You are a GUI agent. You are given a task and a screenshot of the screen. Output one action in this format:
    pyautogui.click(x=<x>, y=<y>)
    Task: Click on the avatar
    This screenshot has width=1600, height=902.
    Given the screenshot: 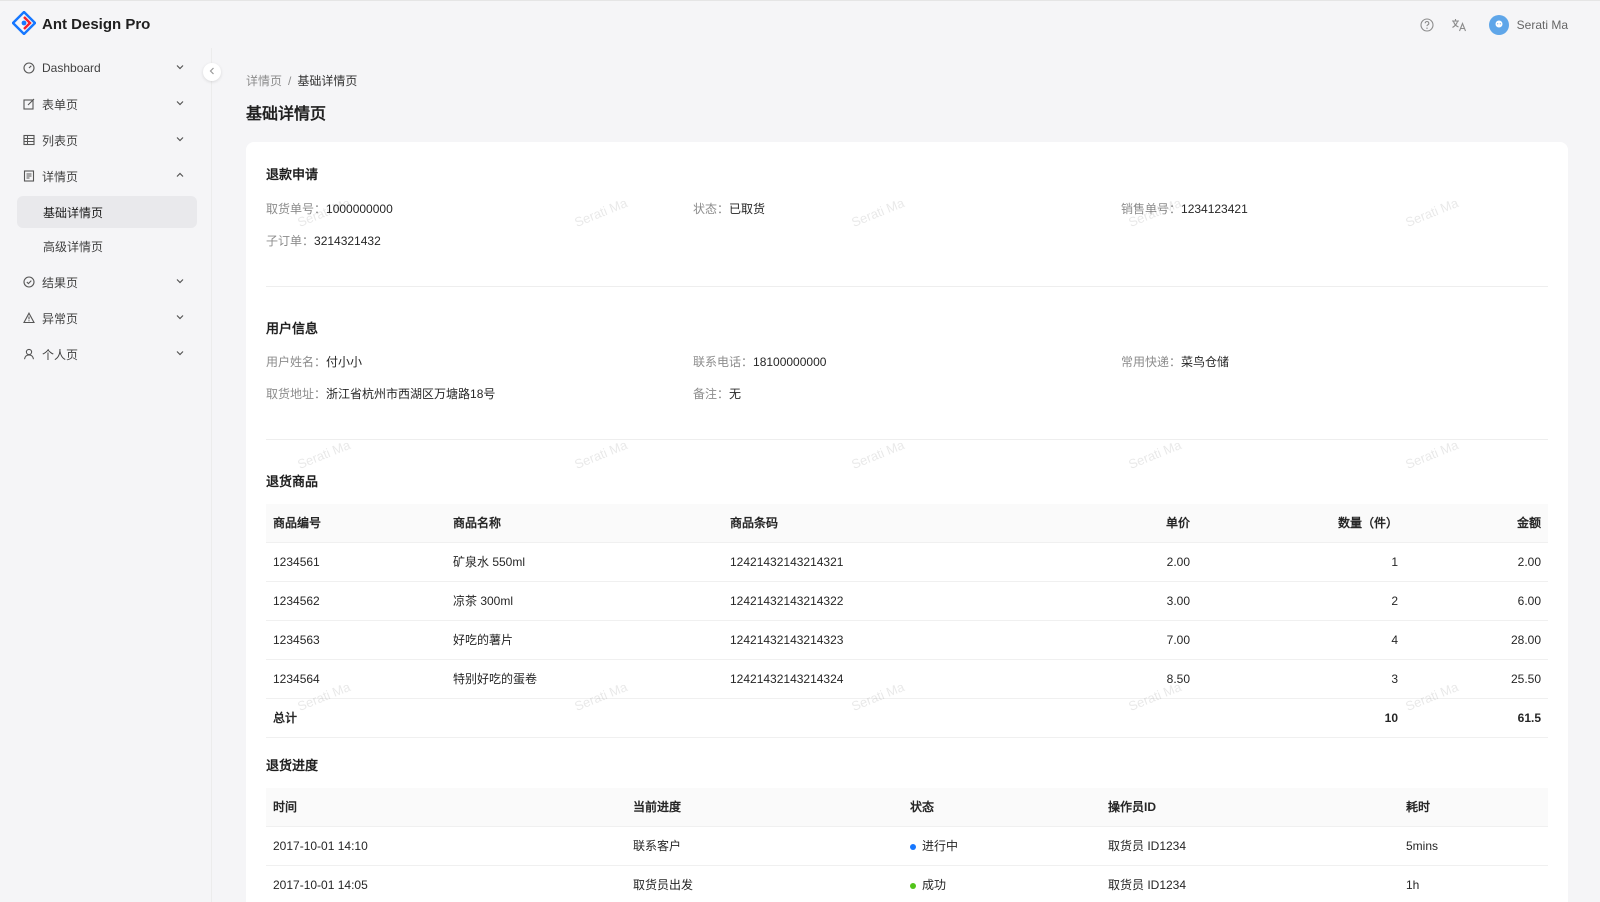 What is the action you would take?
    pyautogui.click(x=1498, y=24)
    